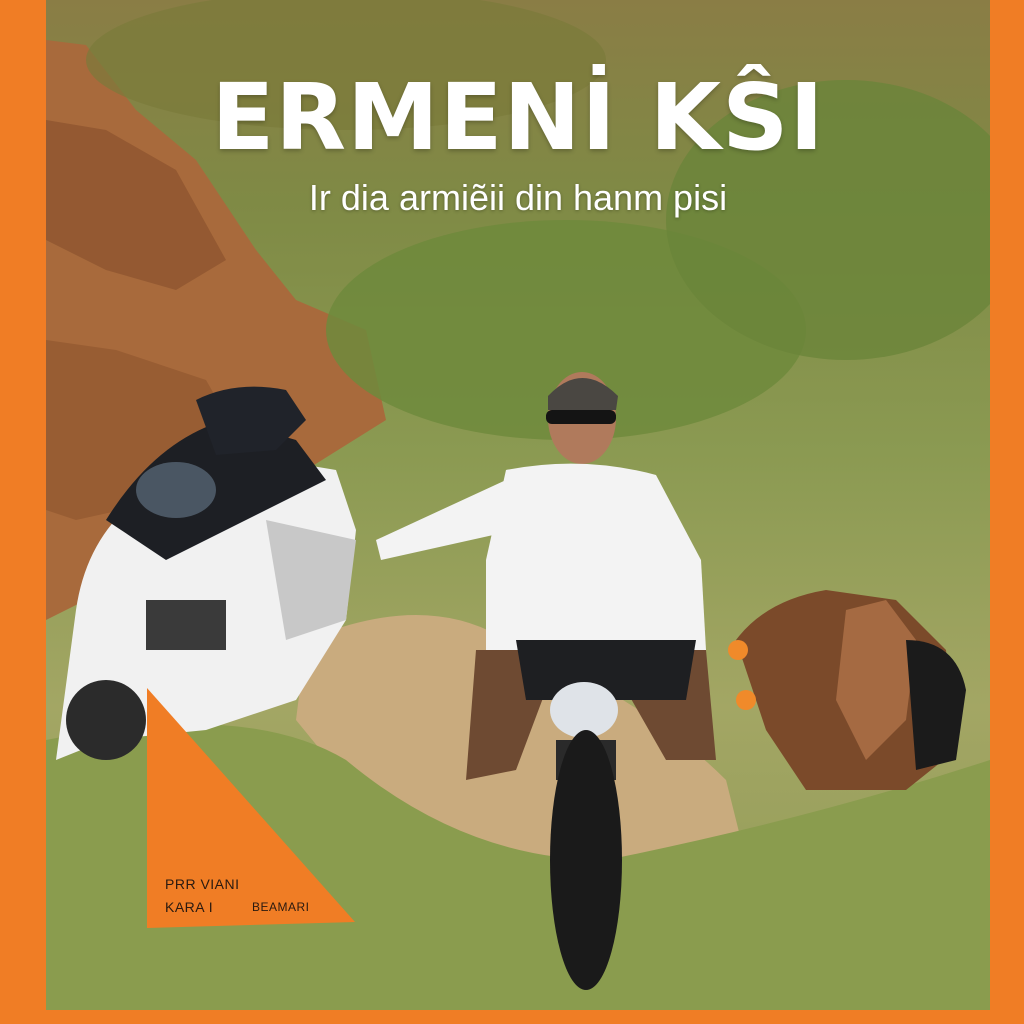 The height and width of the screenshot is (1024, 1024). I want to click on orange-triangle-badge, so click(251, 808).